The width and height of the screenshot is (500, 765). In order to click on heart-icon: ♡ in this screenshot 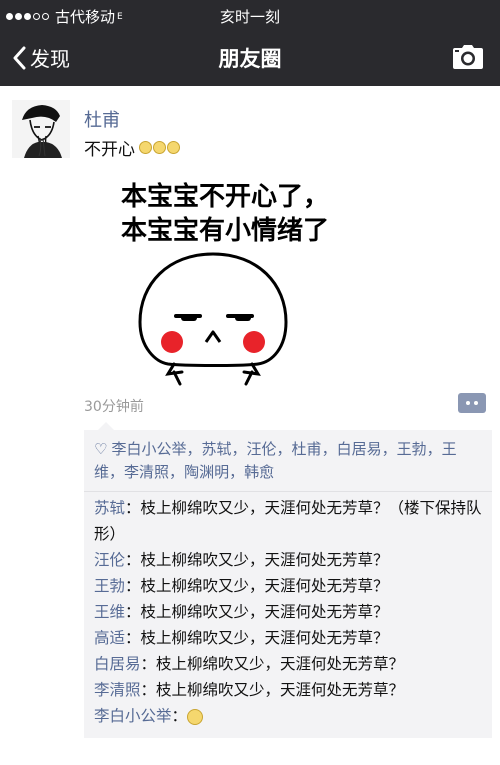, I will do `click(101, 449)`.